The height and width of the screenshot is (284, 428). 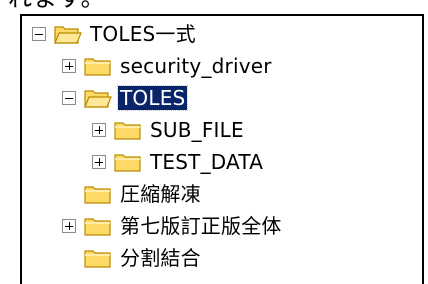 I want to click on tree-item-compress-decompress: 圧縮解凍, so click(x=132, y=194).